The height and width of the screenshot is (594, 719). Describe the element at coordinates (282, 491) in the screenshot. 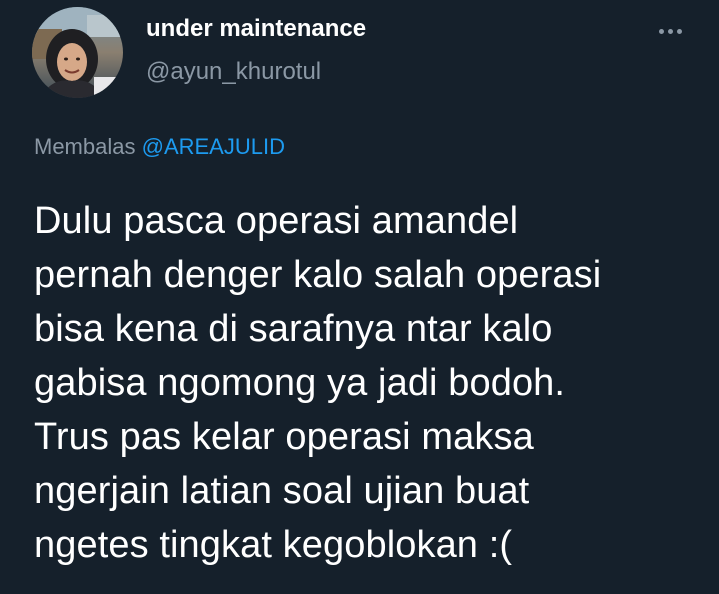

I see `tweet-text-line: ngerjain latian soal ujian buat` at that location.